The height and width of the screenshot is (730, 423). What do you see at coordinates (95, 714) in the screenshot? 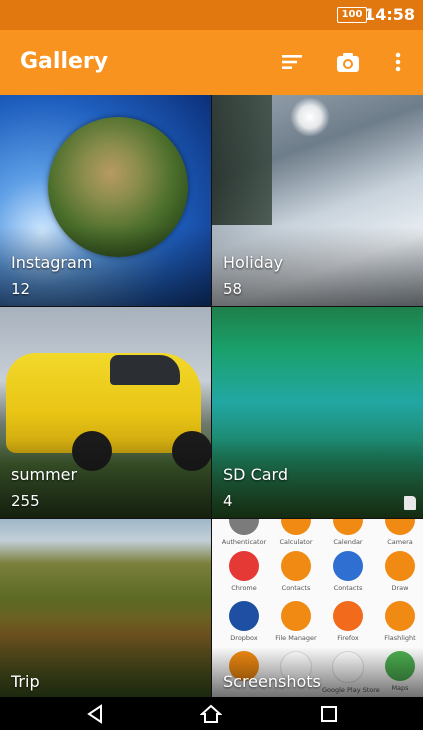
I see `back-icon` at bounding box center [95, 714].